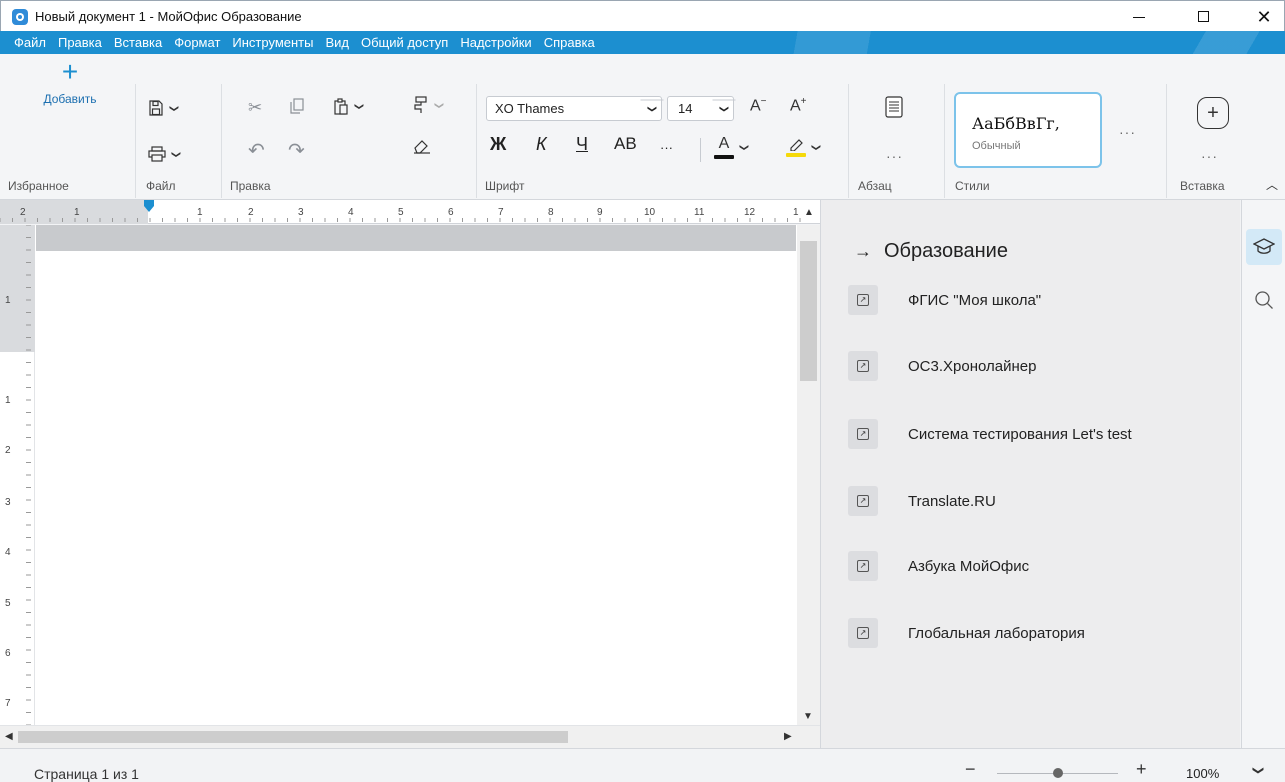 The image size is (1285, 782). What do you see at coordinates (30, 42) in the screenshot?
I see `menu-file: Файл` at bounding box center [30, 42].